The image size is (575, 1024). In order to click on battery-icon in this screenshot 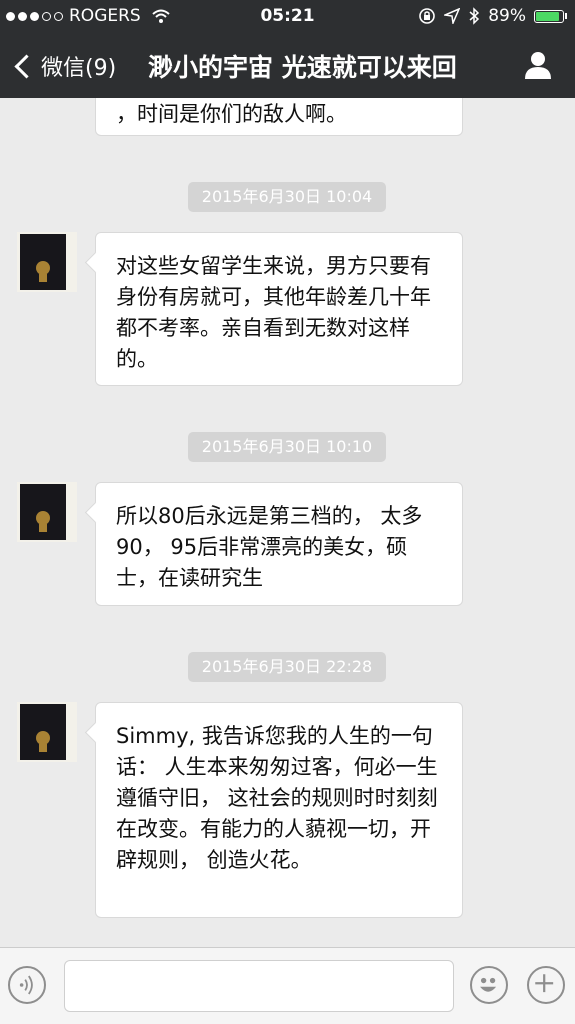, I will do `click(550, 16)`.